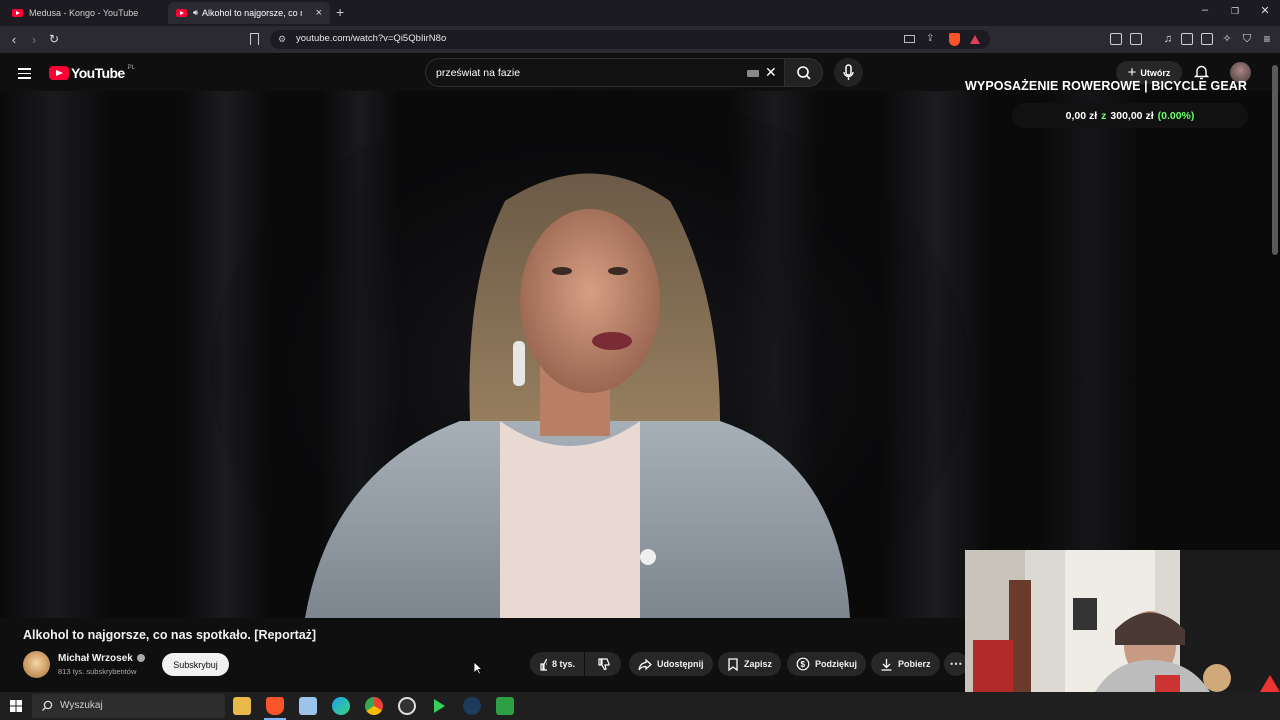 The image size is (1280, 720). What do you see at coordinates (242, 706) in the screenshot?
I see `file-explorer-icon` at bounding box center [242, 706].